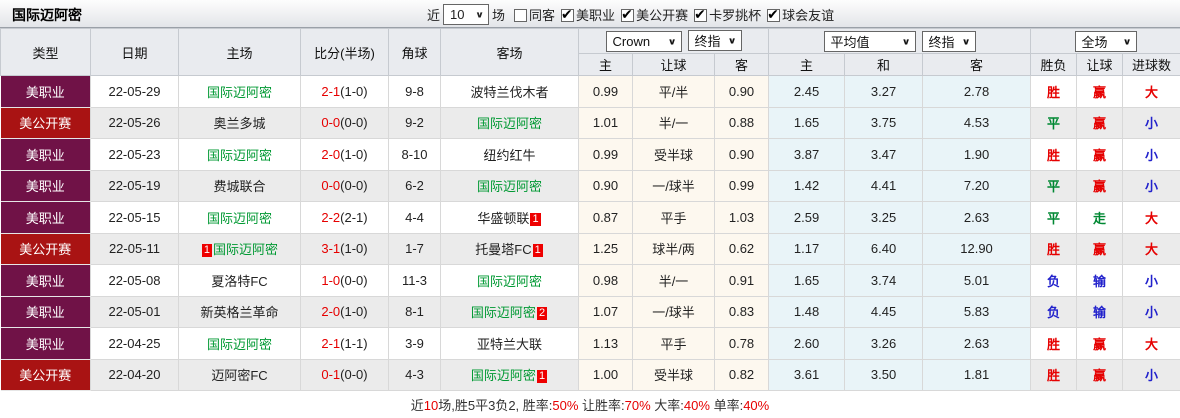  Describe the element at coordinates (414, 186) in the screenshot. I see `corner-cell: 6-2` at that location.